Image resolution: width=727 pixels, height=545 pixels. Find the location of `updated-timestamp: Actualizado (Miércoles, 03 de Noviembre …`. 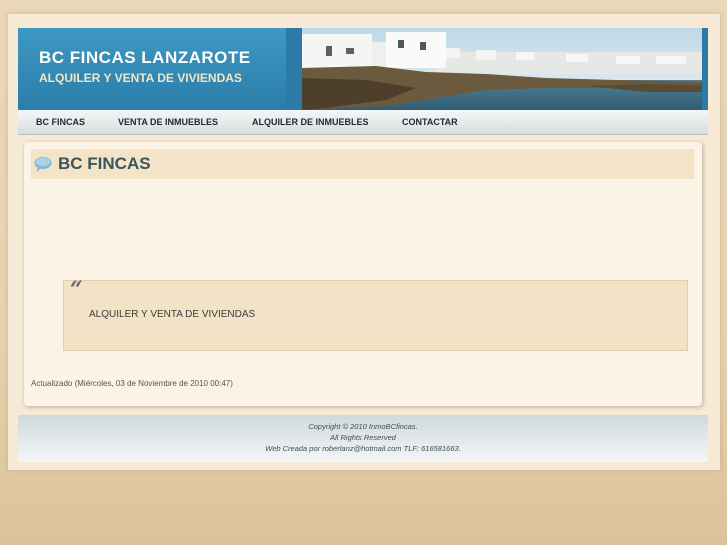

updated-timestamp: Actualizado (Miércoles, 03 de Noviembre … is located at coordinates (132, 383).